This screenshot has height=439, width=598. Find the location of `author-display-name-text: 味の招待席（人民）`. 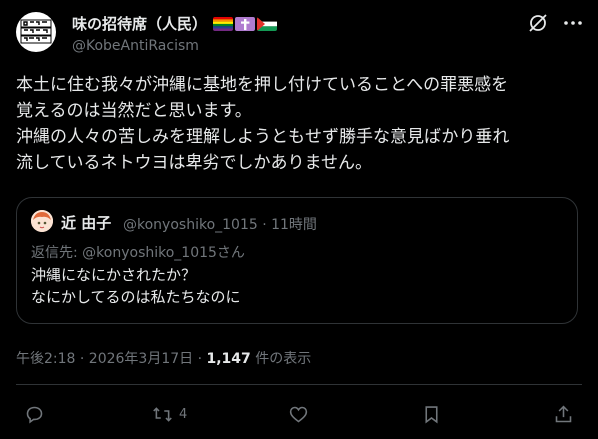

author-display-name-text: 味の招待席（人民） is located at coordinates (140, 24).